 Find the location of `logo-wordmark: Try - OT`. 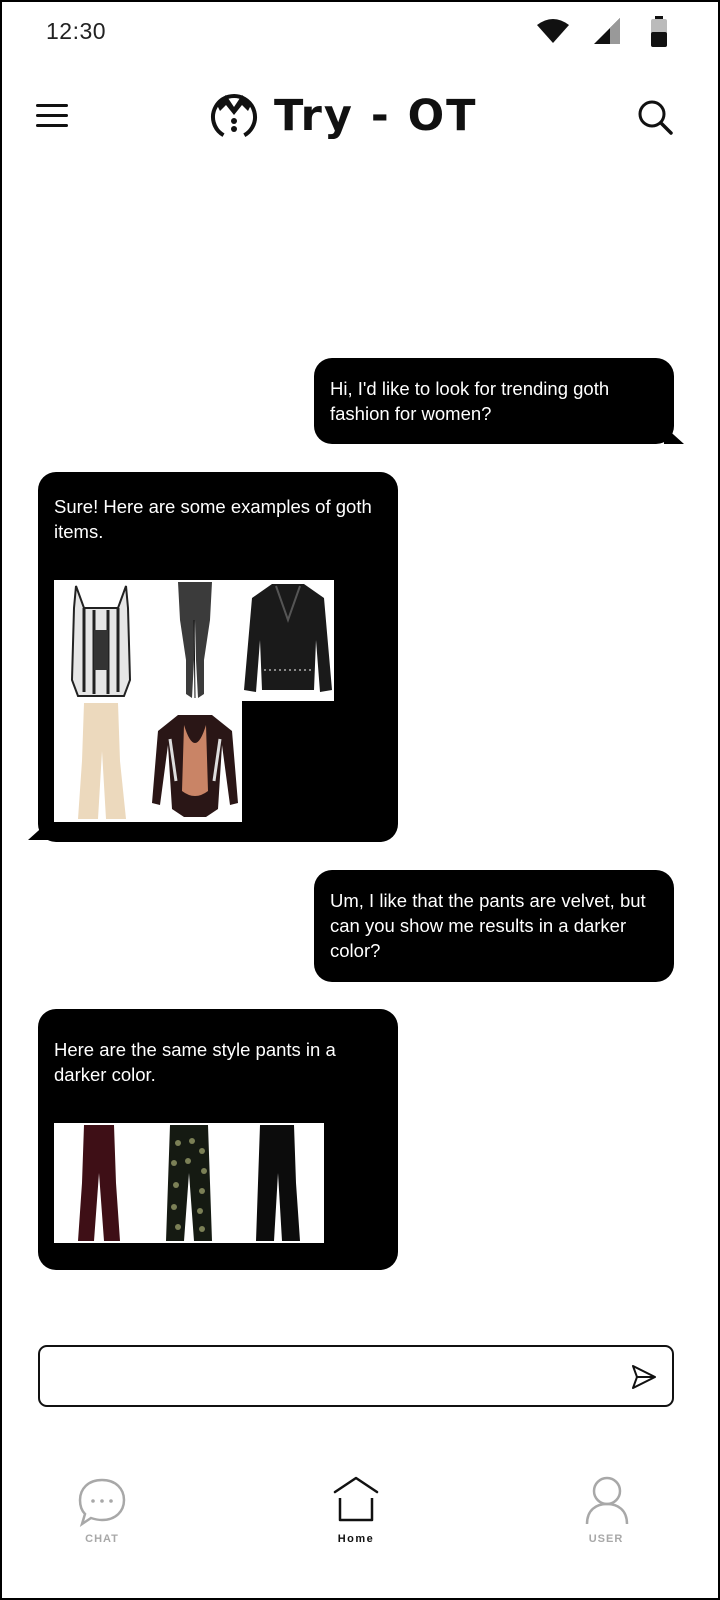

logo-wordmark: Try - OT is located at coordinates (376, 115).